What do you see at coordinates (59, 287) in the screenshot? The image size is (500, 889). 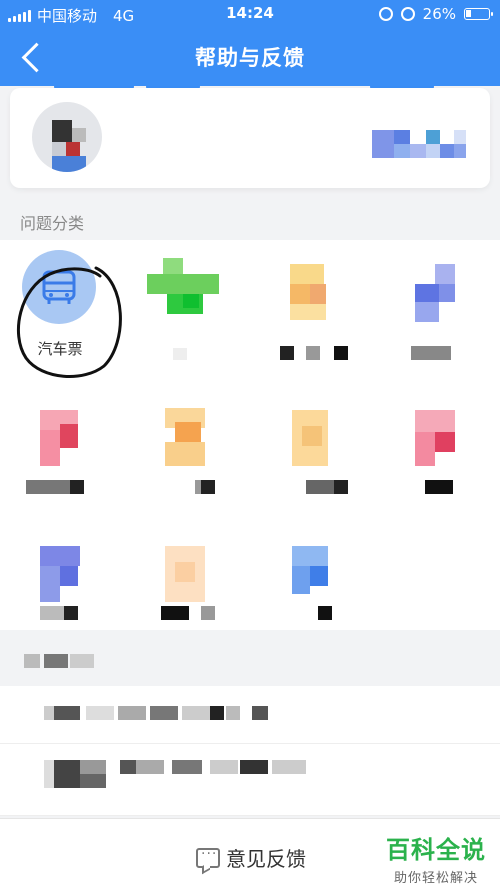 I see `bus-icon` at bounding box center [59, 287].